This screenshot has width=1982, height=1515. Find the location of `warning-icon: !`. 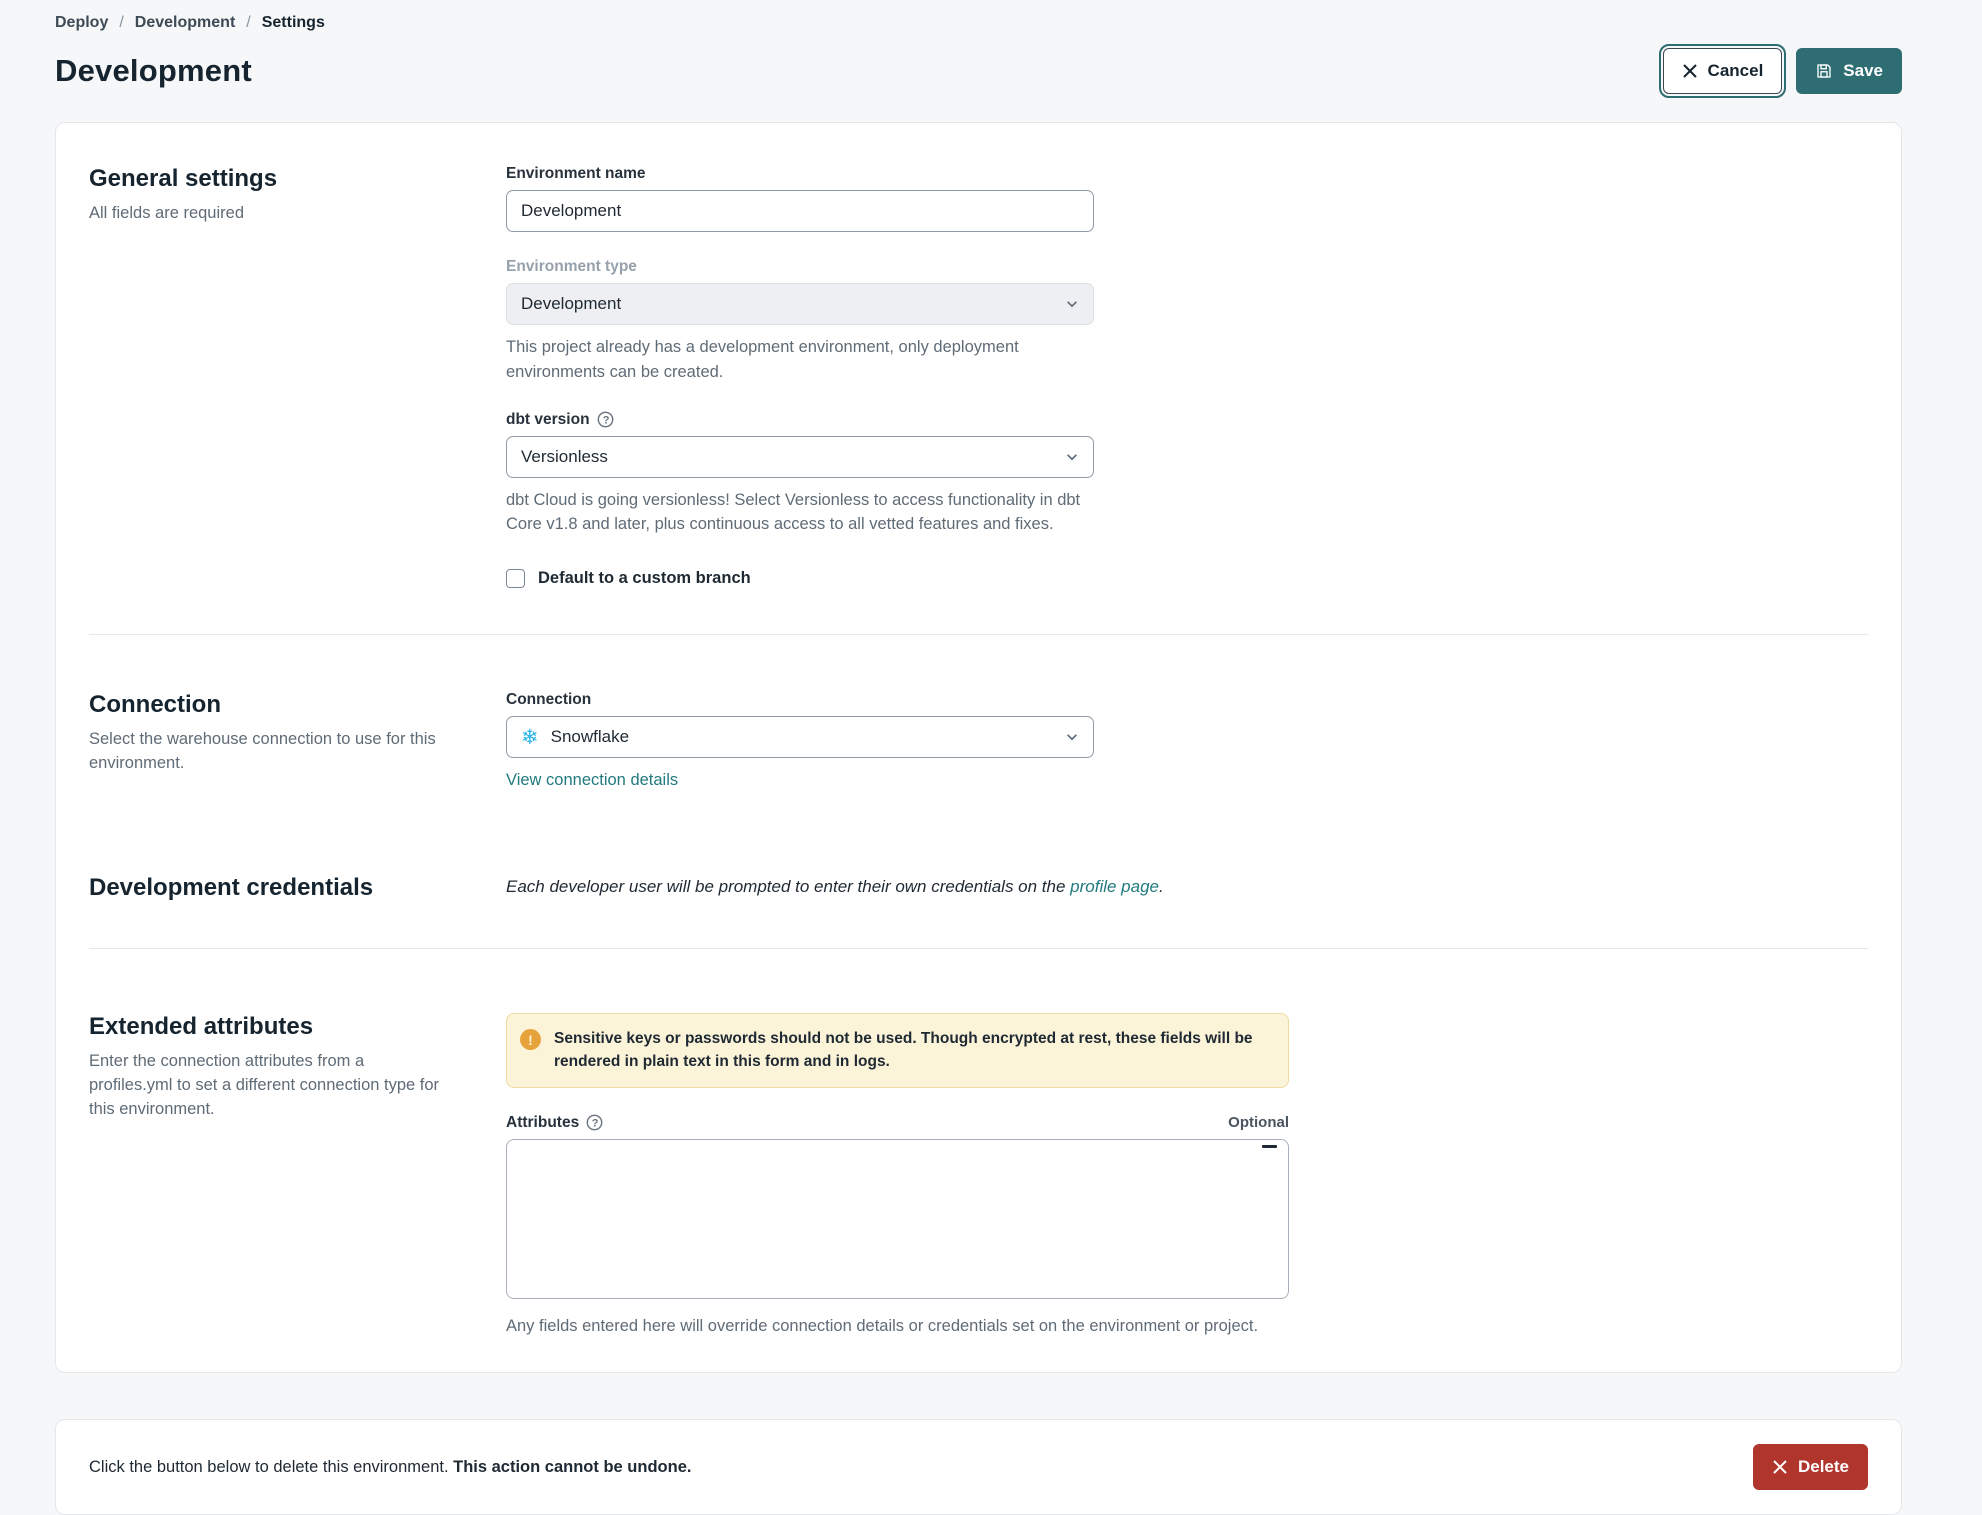

warning-icon: ! is located at coordinates (530, 1039).